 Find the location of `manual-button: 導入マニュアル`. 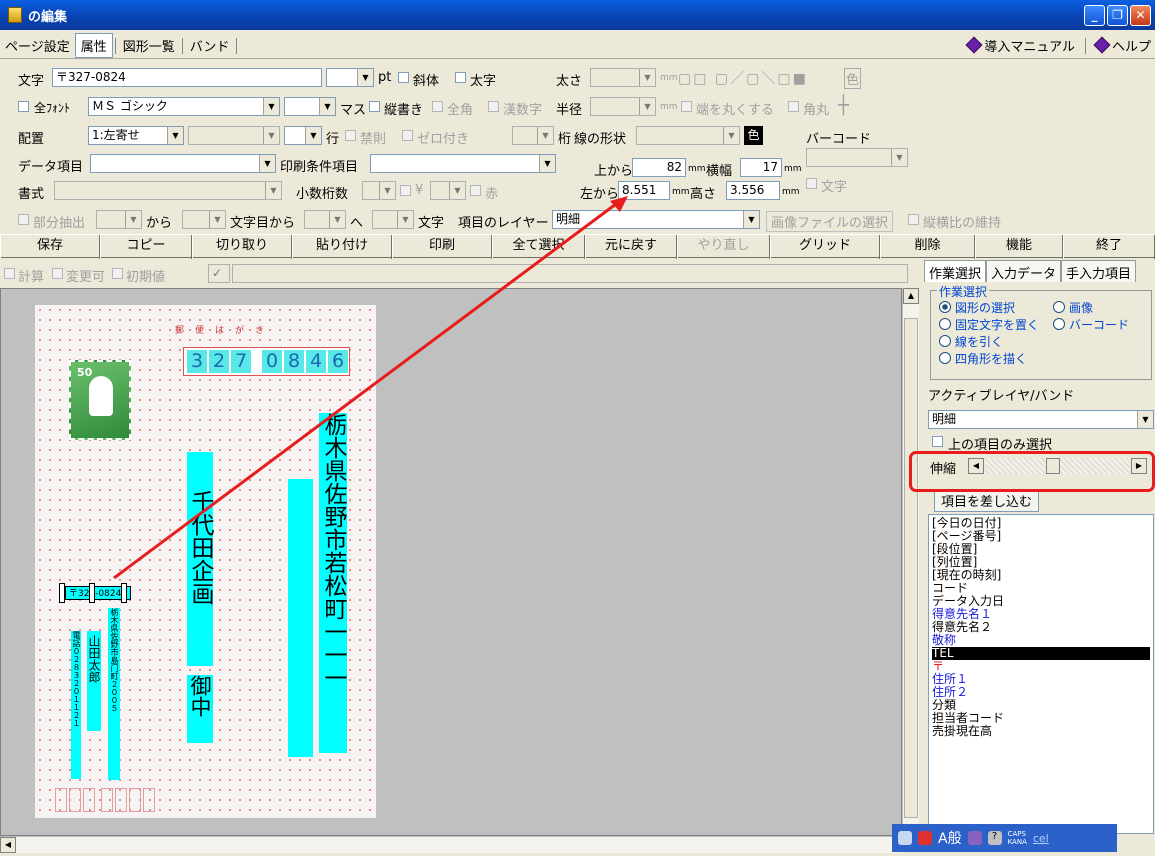

manual-button: 導入マニュアル is located at coordinates (1020, 45).